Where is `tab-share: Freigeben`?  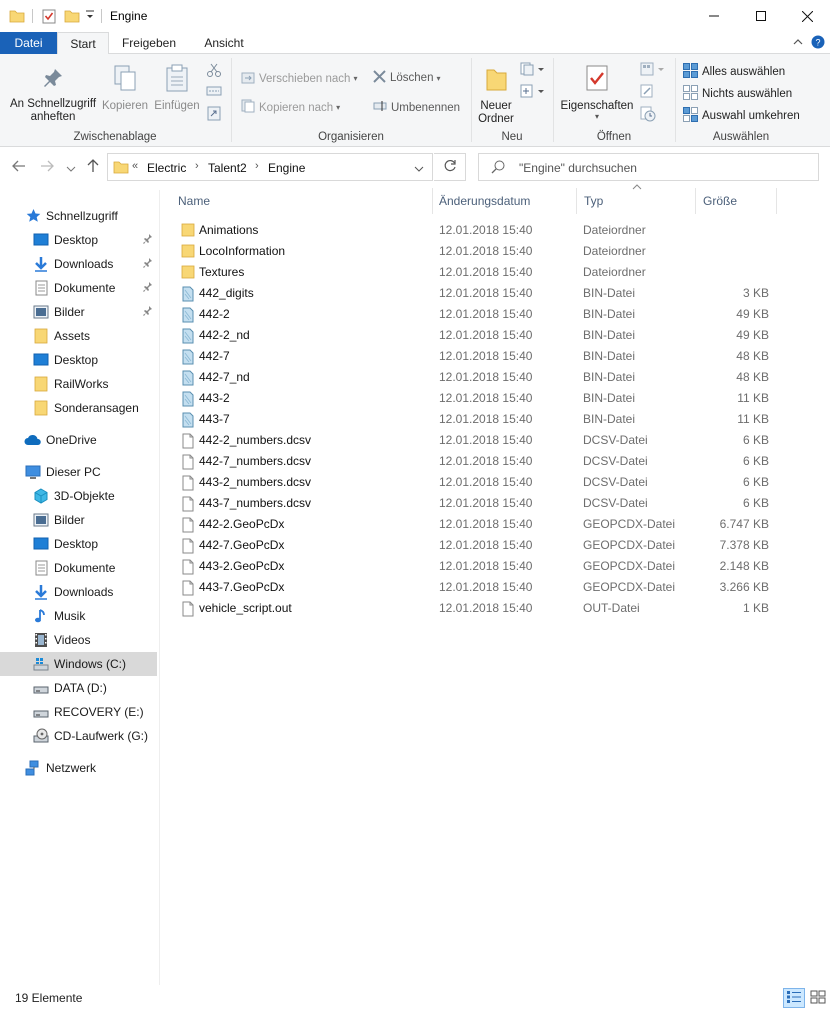
tab-share: Freigeben is located at coordinates (149, 43).